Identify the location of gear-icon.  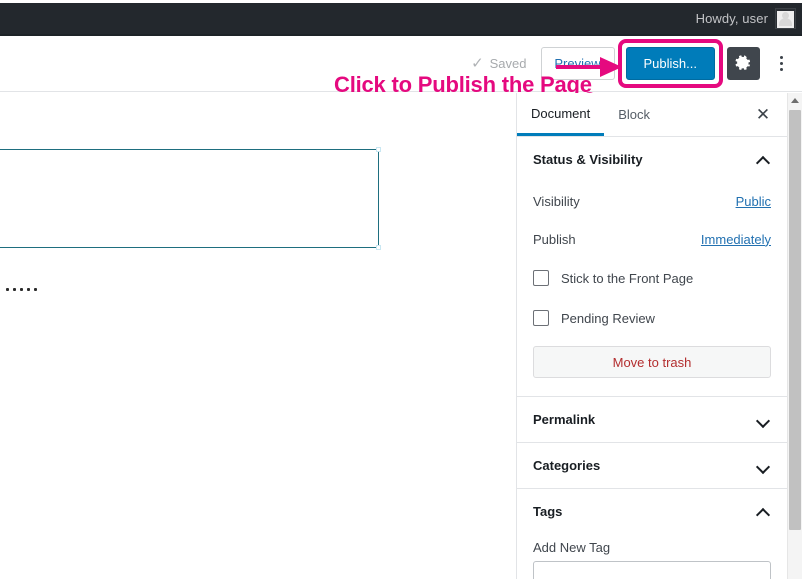
(743, 62).